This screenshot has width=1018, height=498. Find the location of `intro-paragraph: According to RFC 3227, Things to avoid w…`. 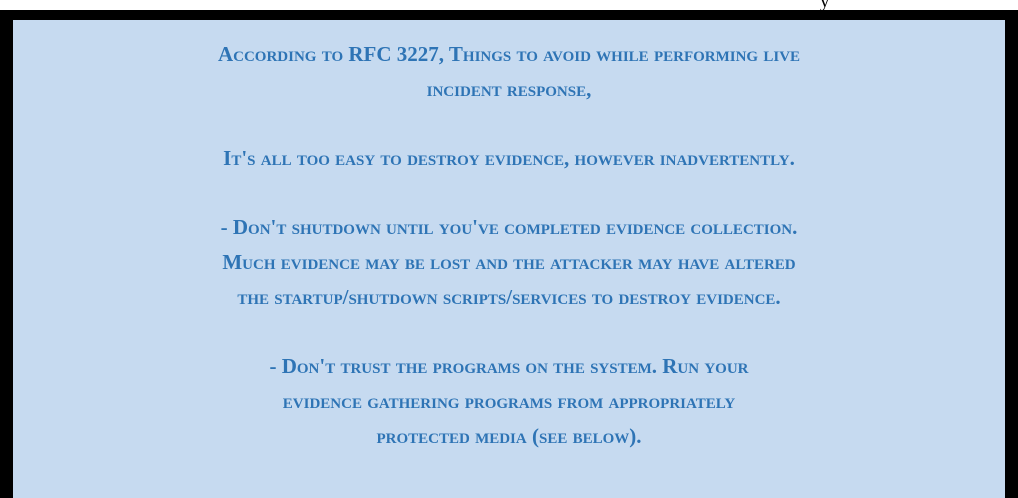

intro-paragraph: According to RFC 3227, Things to avoid w… is located at coordinates (509, 72).